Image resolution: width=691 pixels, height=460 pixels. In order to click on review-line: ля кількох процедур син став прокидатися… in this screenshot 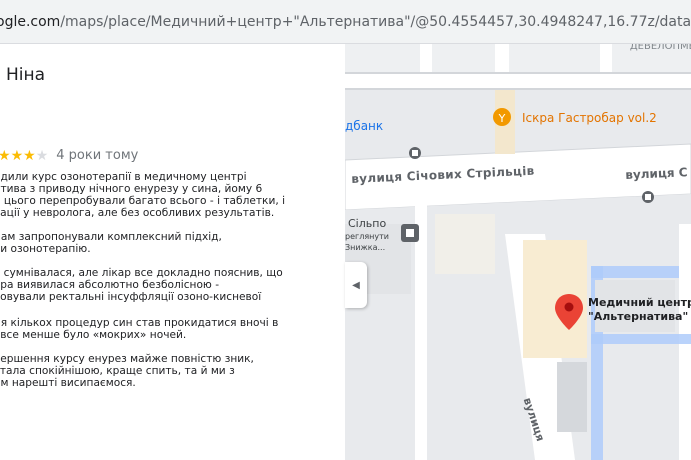, I will do `click(139, 323)`.